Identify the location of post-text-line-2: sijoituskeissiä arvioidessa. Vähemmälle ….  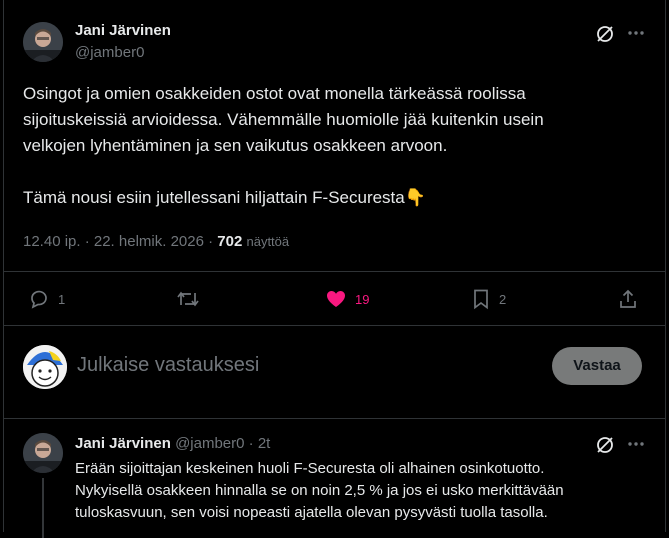
(283, 119).